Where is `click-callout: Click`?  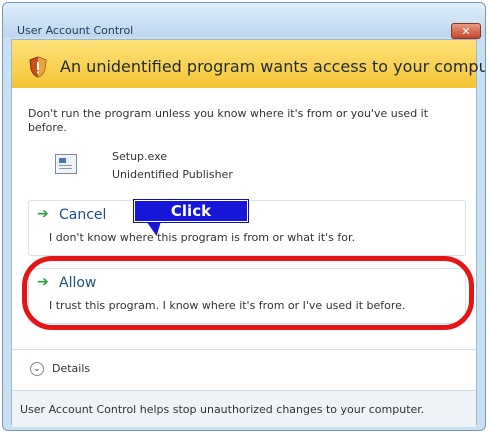 click-callout: Click is located at coordinates (191, 211).